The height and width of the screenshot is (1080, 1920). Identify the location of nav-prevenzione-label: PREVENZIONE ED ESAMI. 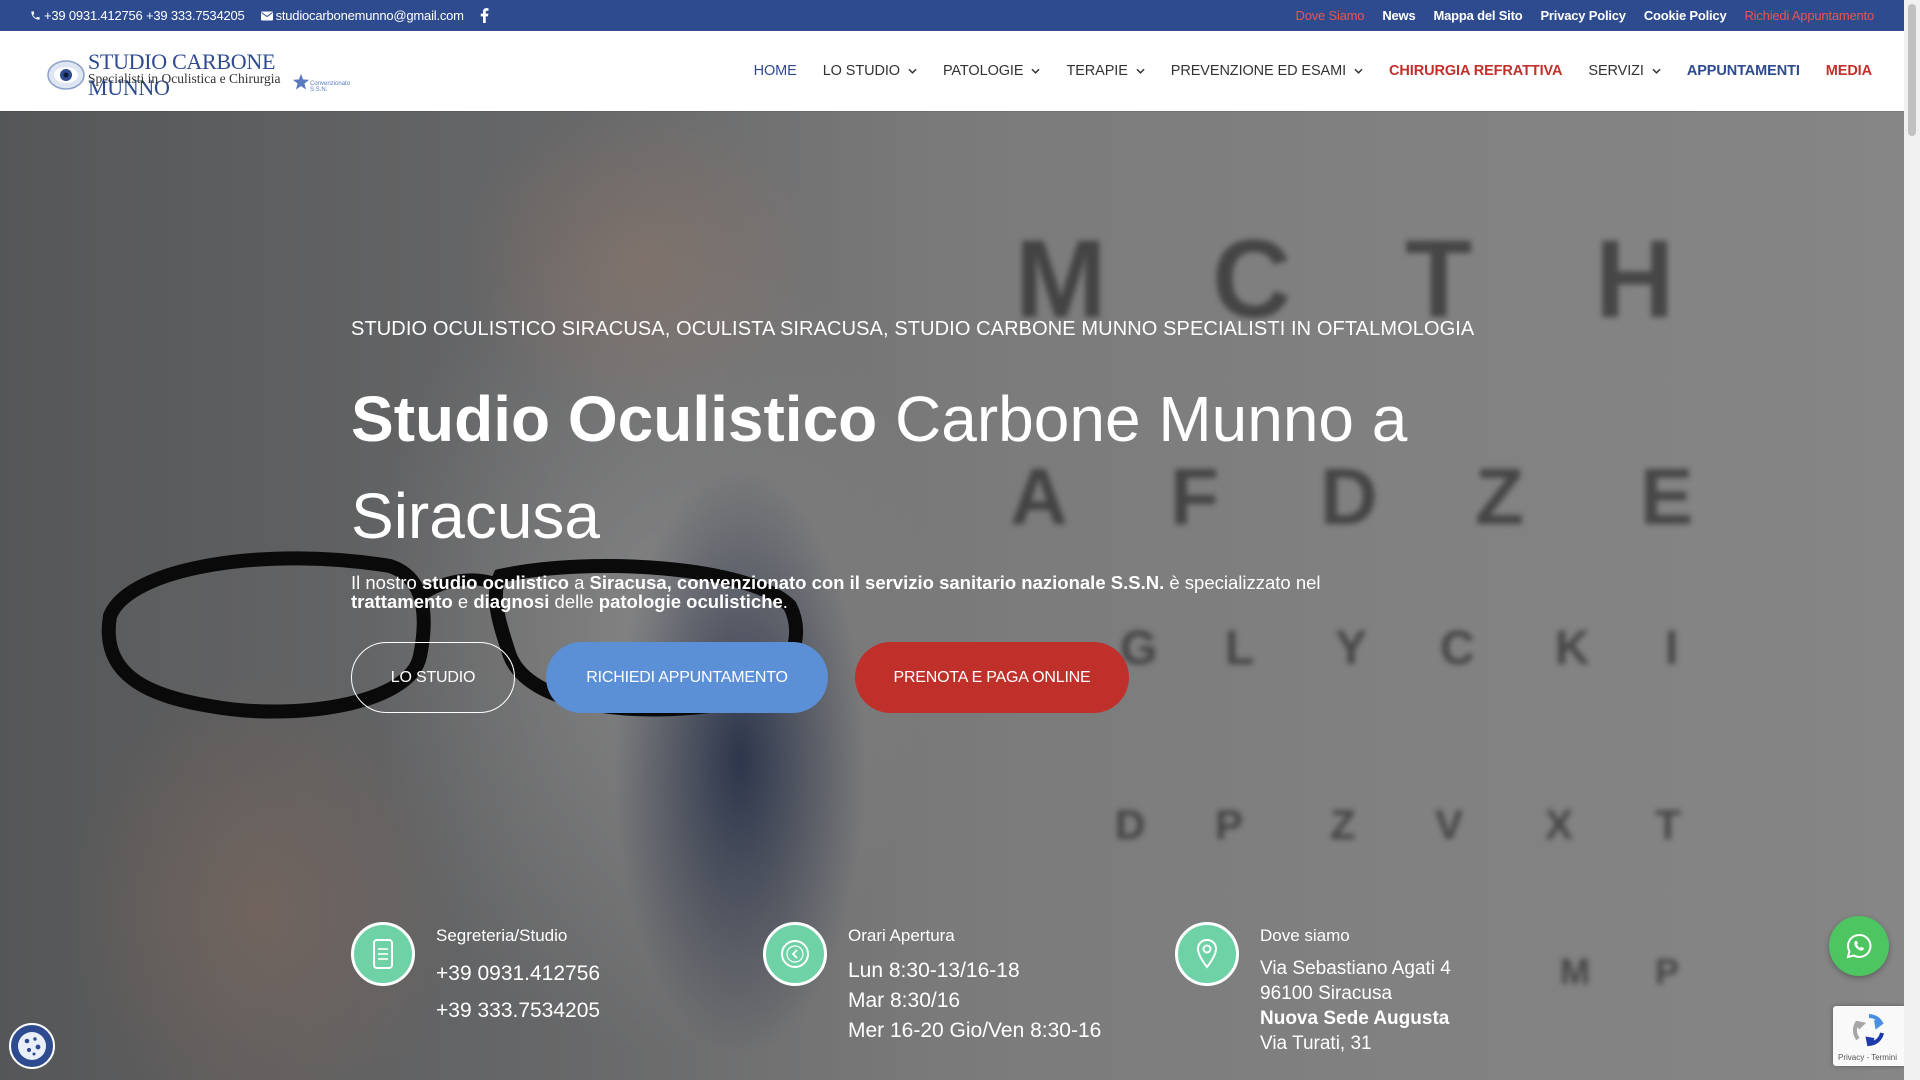
(1258, 71).